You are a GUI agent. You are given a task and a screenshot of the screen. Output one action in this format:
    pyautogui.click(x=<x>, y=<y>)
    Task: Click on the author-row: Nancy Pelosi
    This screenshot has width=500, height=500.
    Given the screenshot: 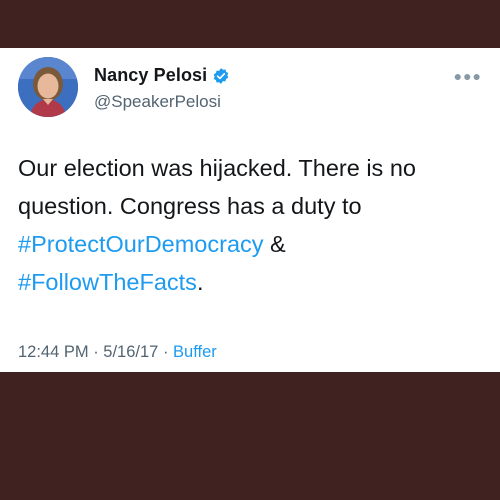 What is the action you would take?
    pyautogui.click(x=162, y=75)
    